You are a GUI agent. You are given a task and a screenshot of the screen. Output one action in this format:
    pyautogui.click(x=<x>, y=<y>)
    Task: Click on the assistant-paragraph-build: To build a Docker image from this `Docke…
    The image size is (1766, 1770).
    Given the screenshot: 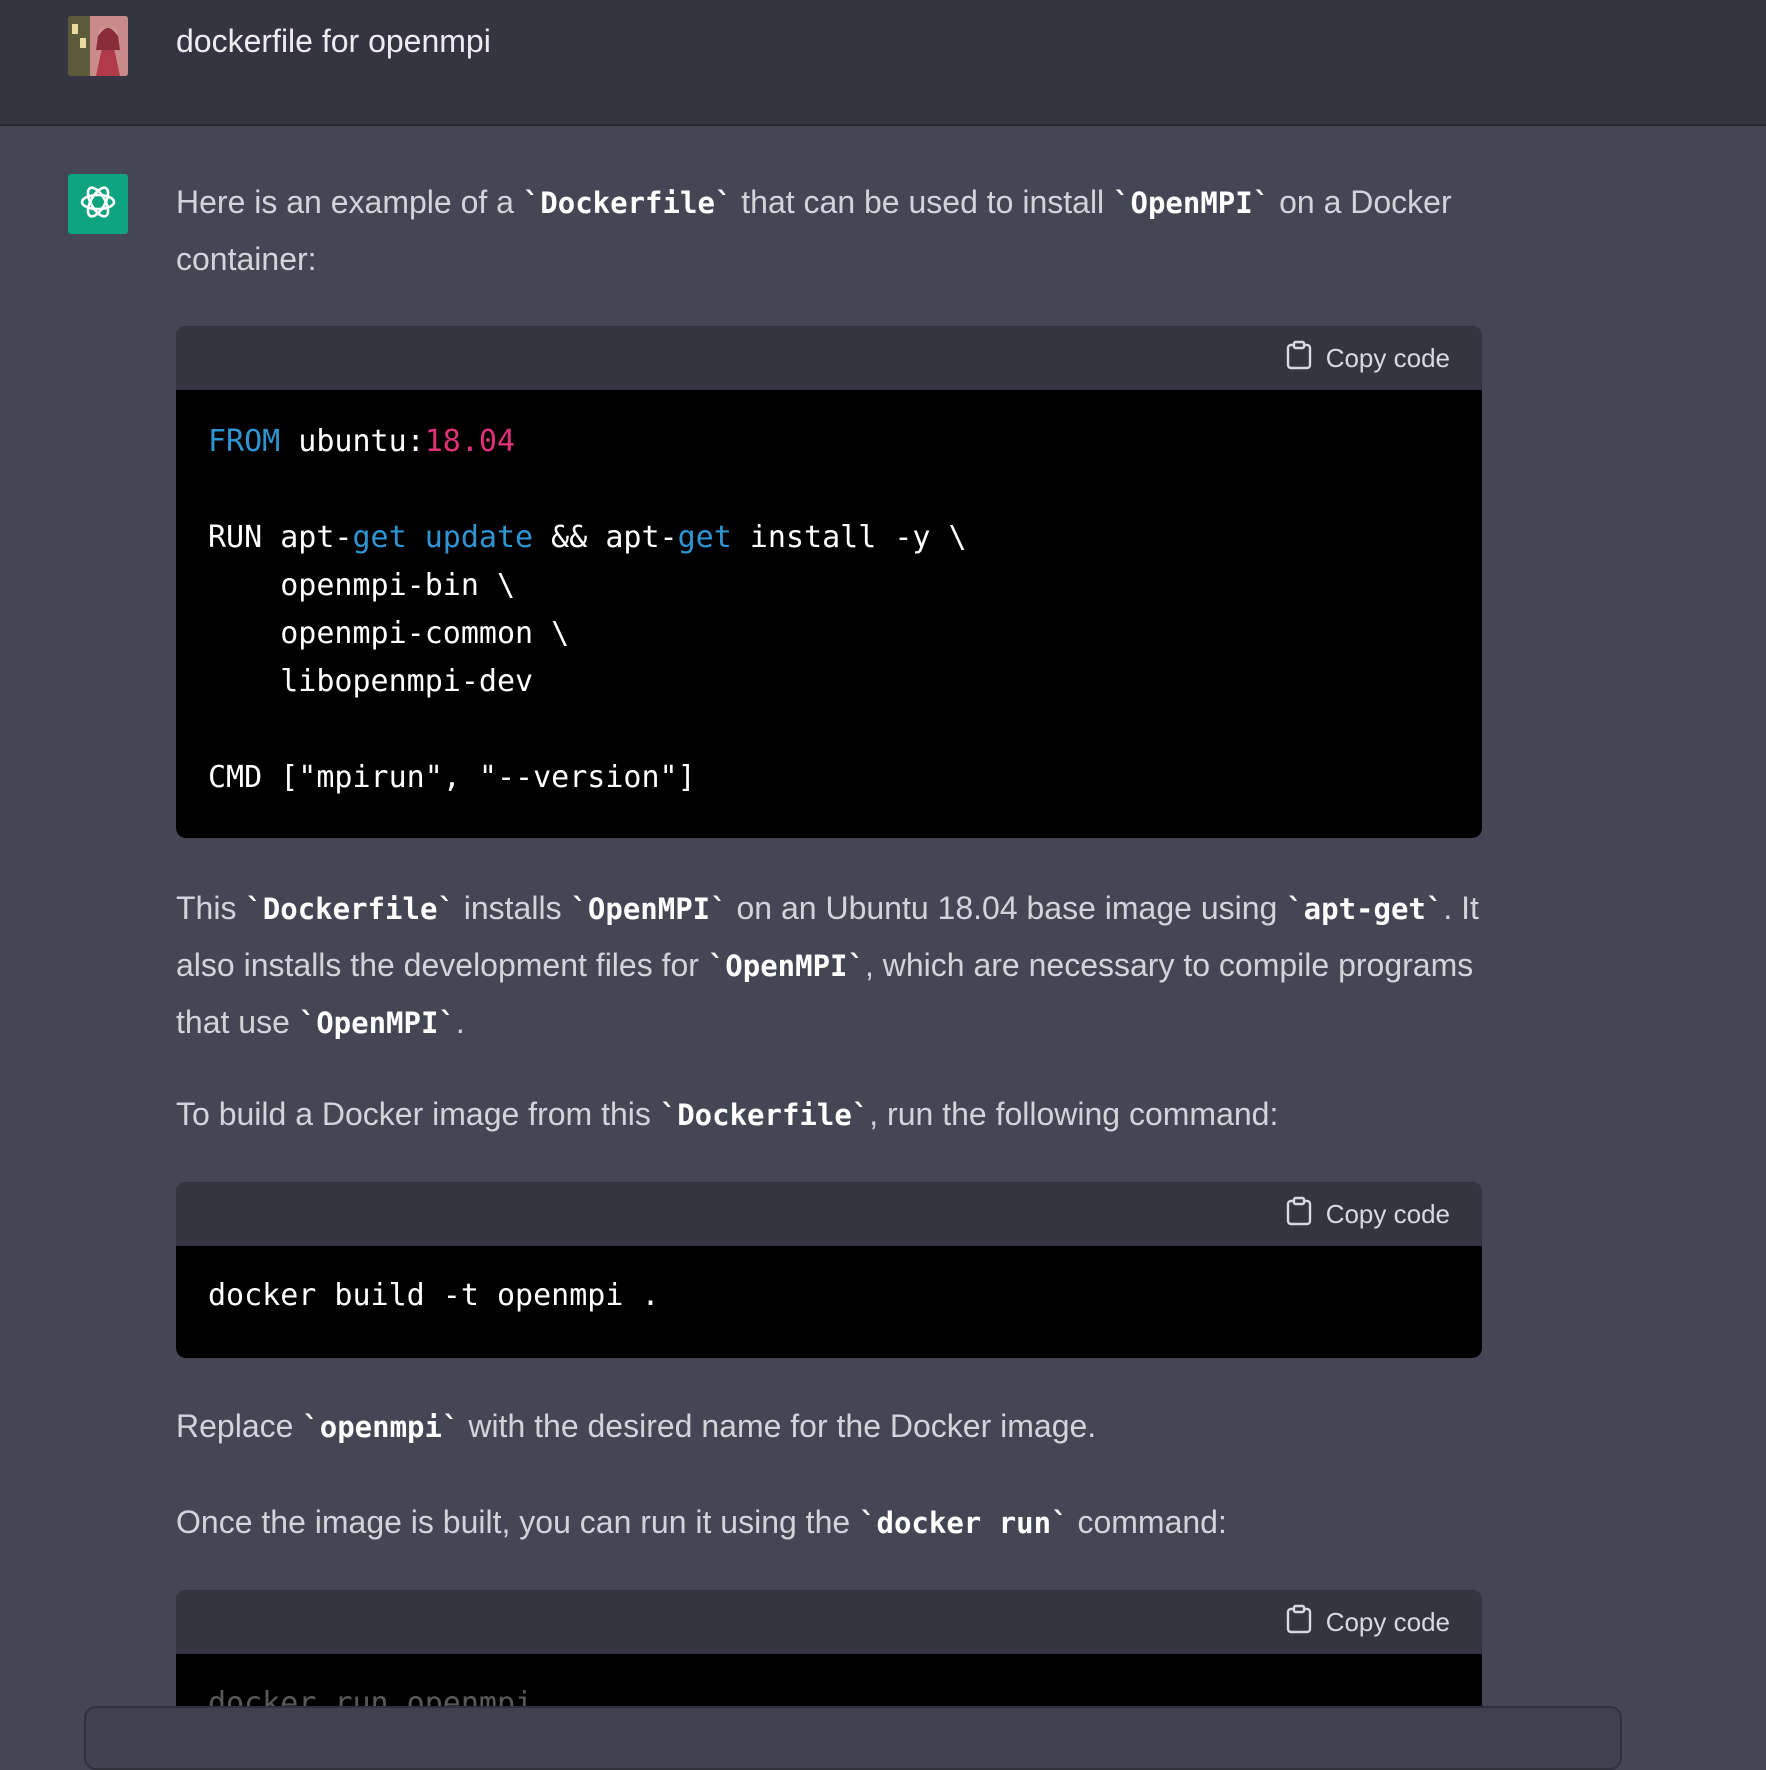 What is the action you would take?
    pyautogui.click(x=727, y=1114)
    